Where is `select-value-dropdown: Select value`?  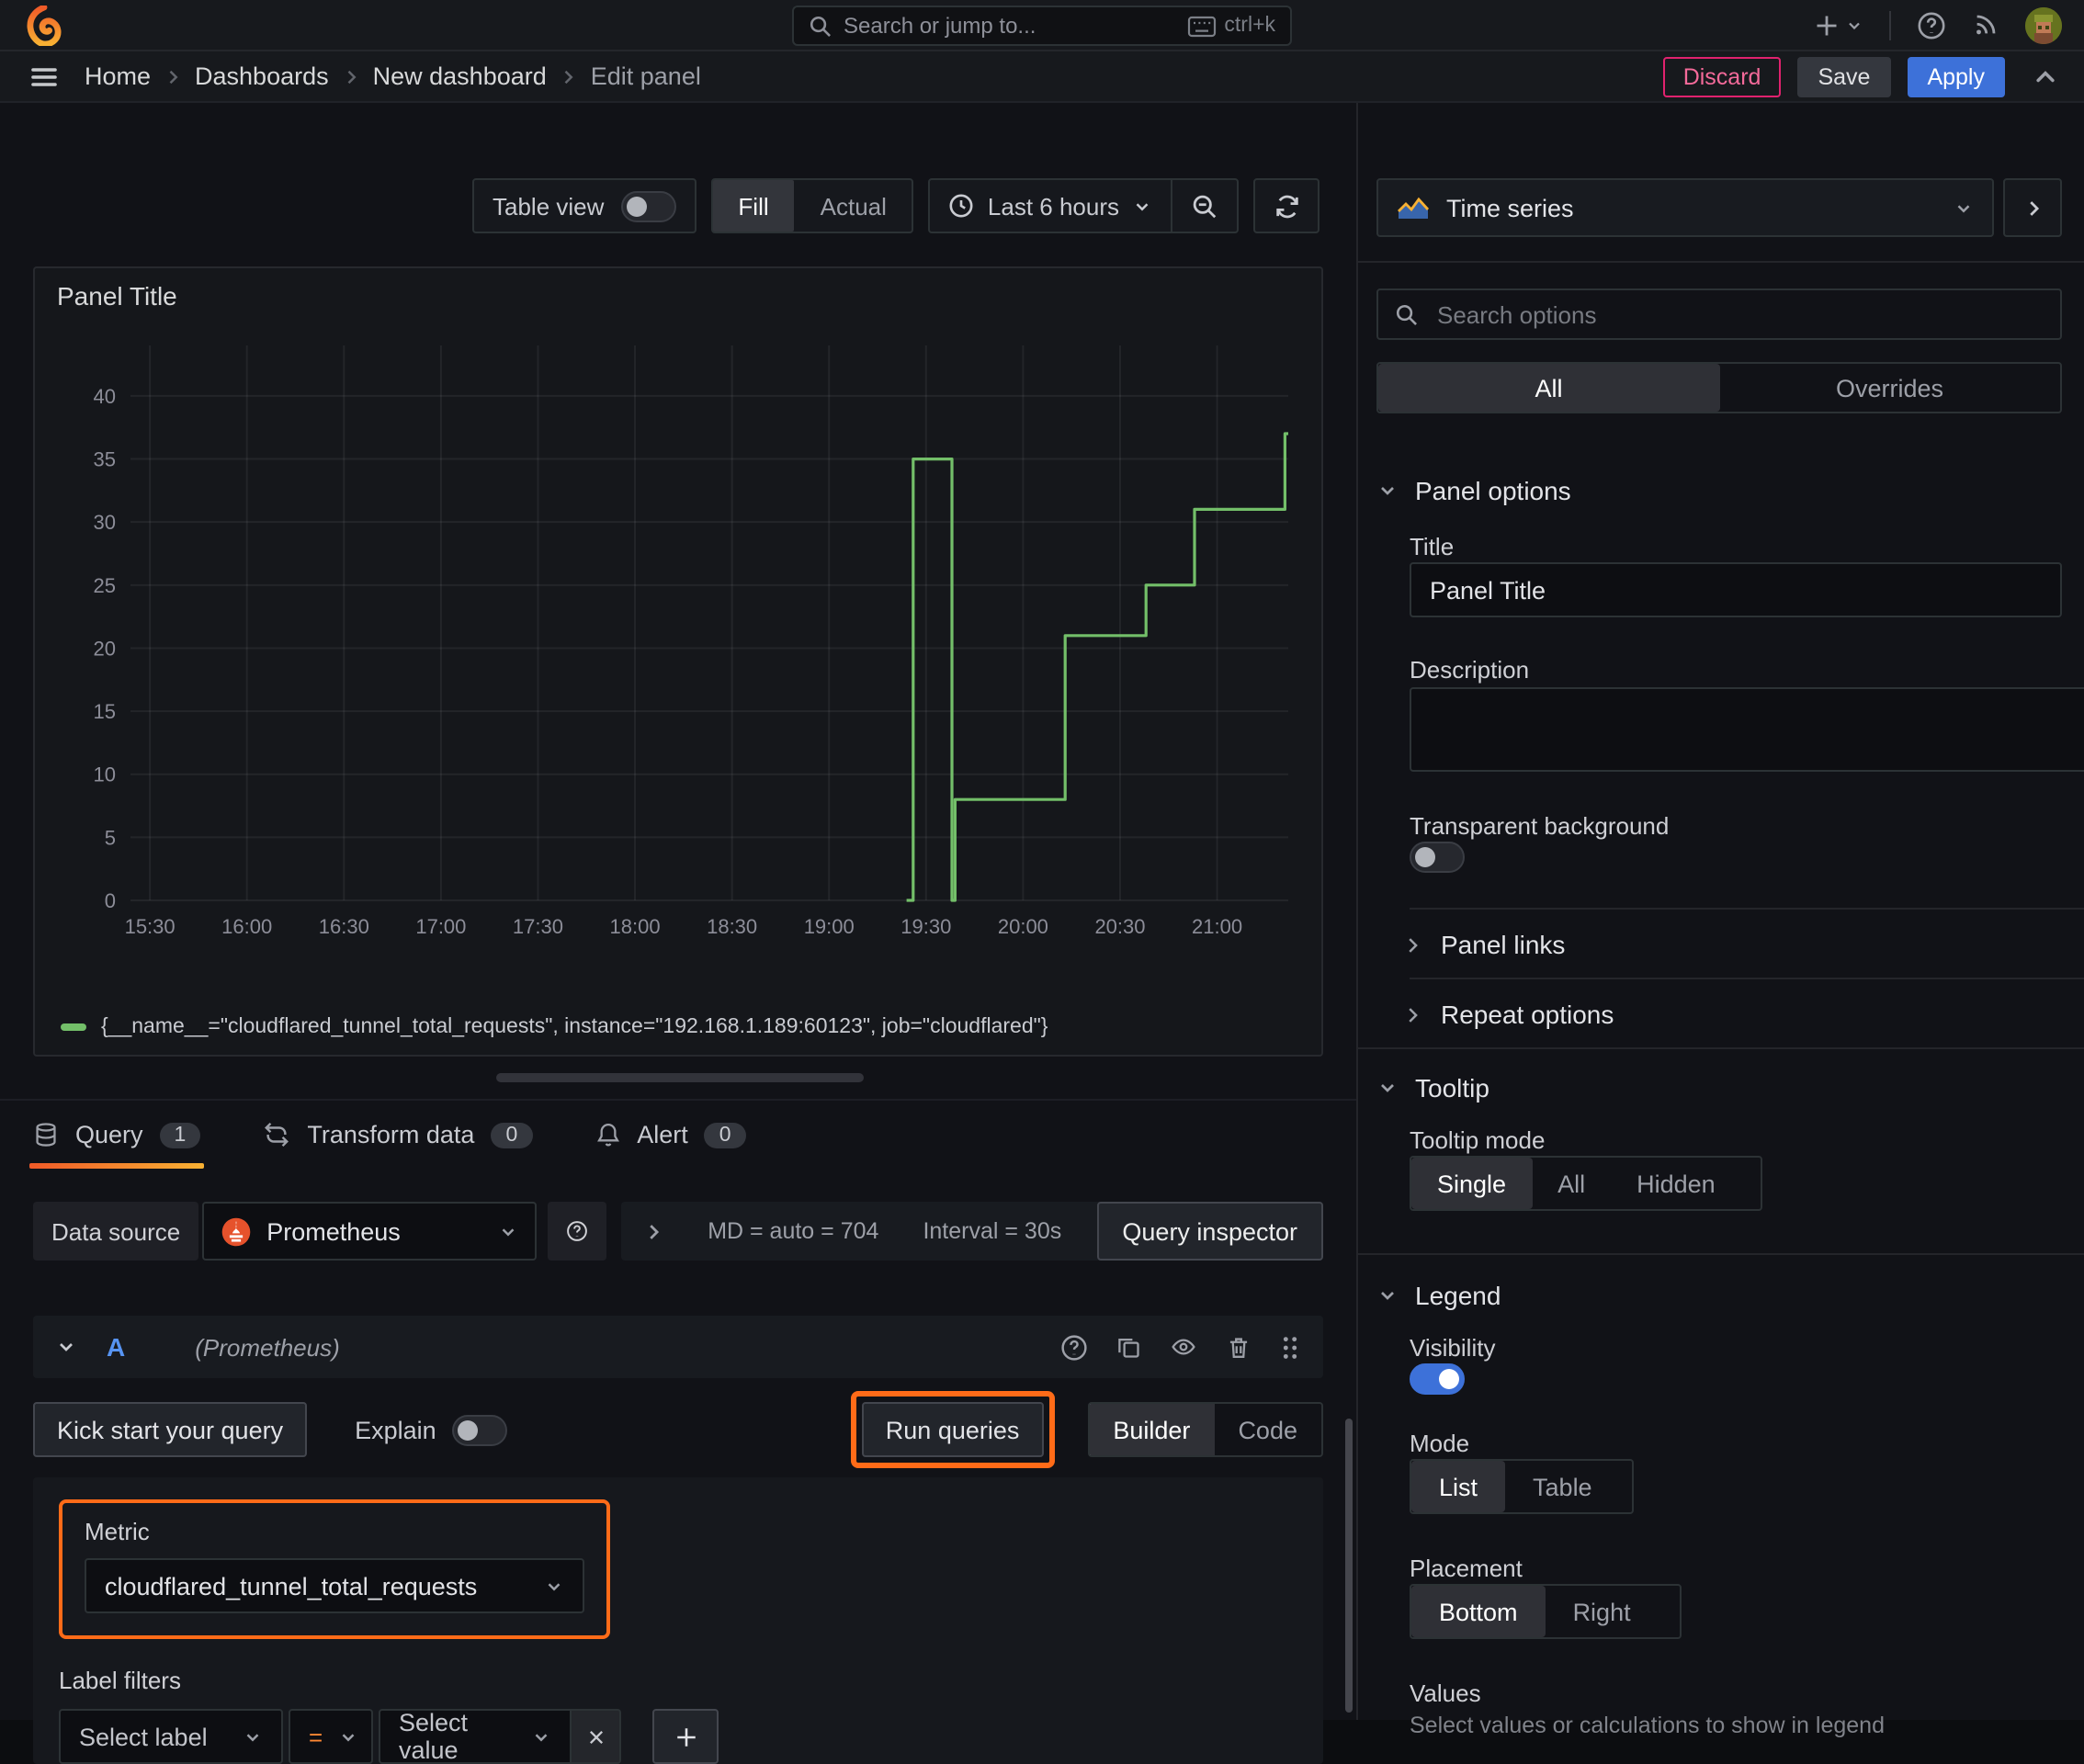
select-value-dropdown: Select value is located at coordinates (475, 1736).